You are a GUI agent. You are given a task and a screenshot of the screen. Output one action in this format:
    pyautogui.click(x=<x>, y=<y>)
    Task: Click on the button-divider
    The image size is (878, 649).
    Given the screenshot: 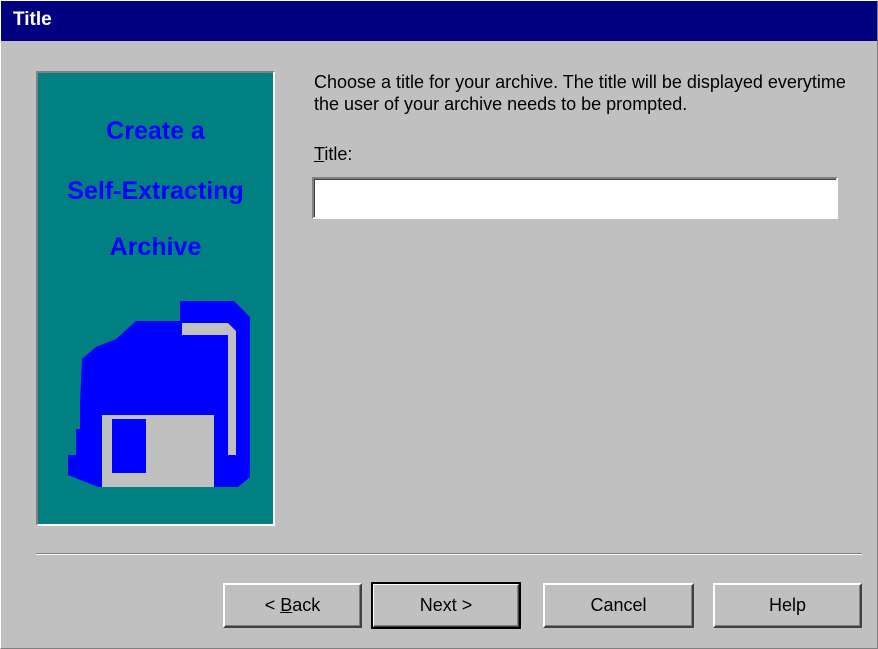 What is the action you would take?
    pyautogui.click(x=449, y=554)
    